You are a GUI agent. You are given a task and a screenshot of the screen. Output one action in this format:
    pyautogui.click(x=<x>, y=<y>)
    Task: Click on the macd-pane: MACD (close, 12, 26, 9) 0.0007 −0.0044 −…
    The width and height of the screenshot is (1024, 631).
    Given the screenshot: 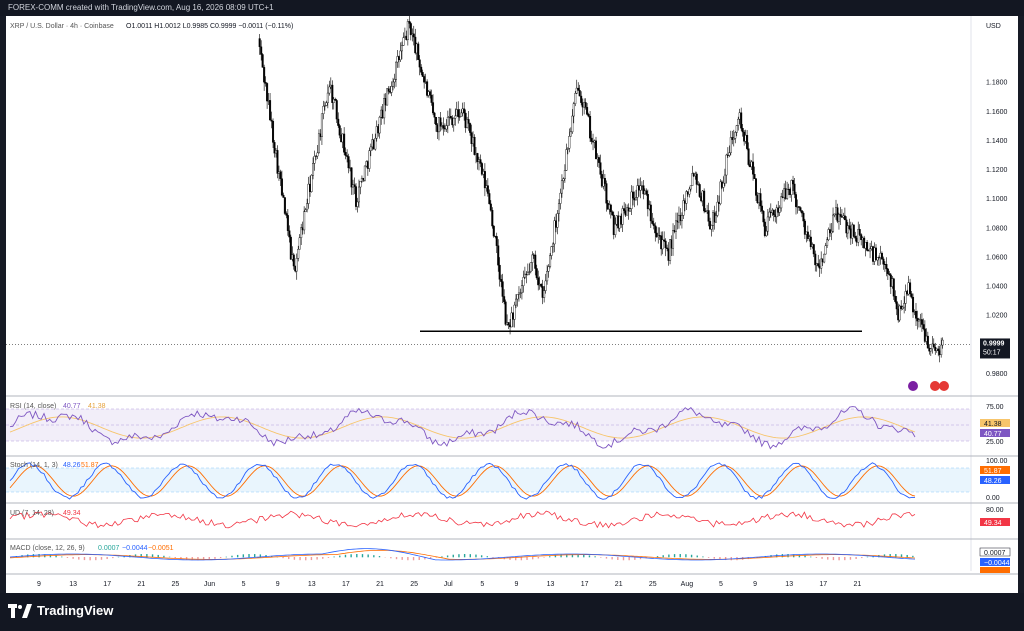 What is the action you would take?
    pyautogui.click(x=510, y=559)
    